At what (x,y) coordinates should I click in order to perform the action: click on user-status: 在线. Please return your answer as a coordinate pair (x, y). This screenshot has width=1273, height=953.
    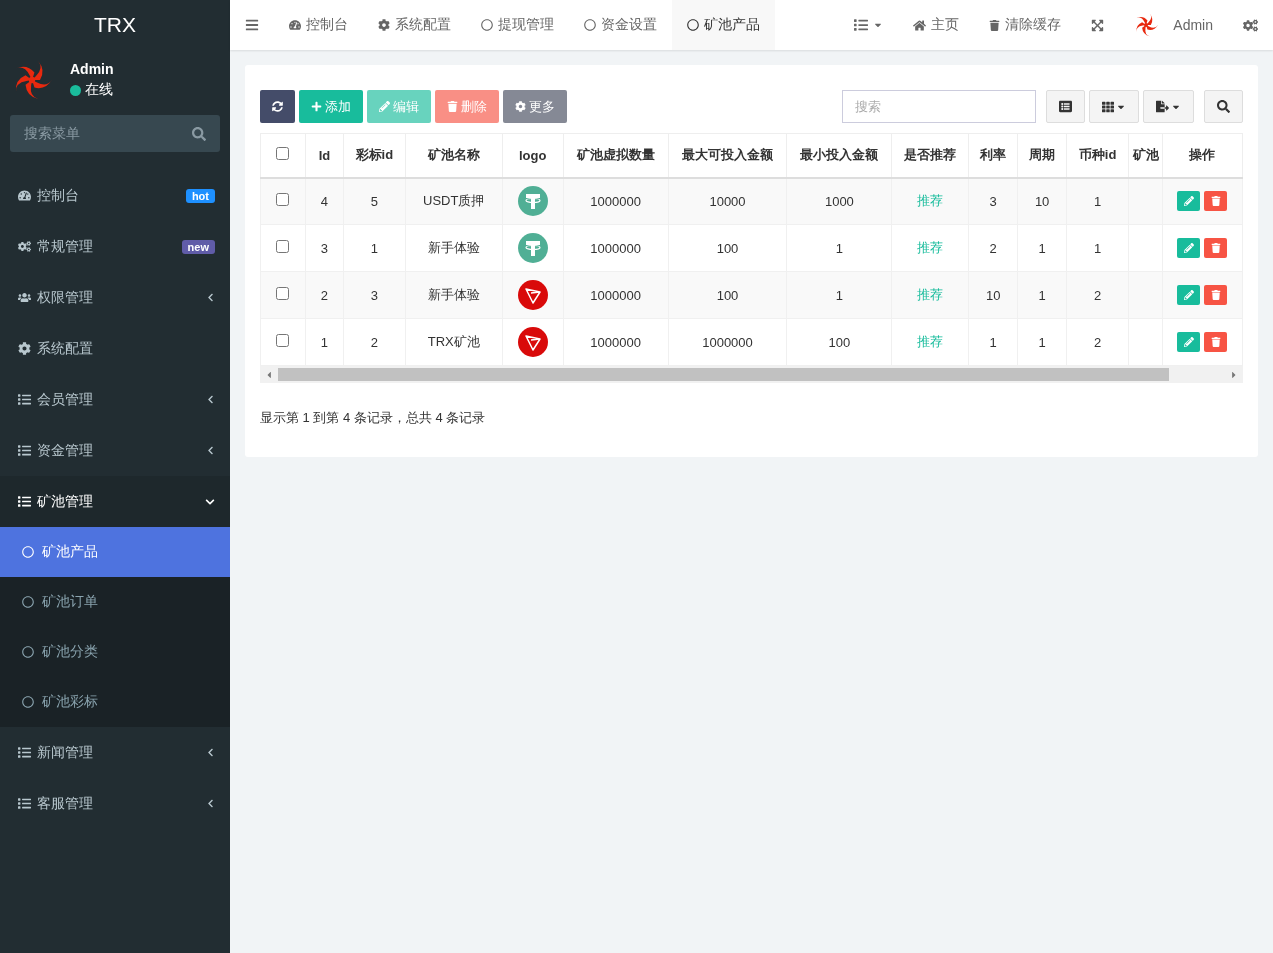
    Looking at the image, I should click on (99, 90).